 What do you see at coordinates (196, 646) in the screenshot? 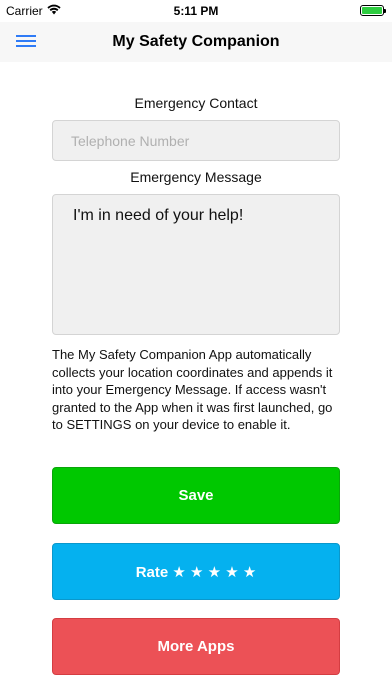
I see `more-apps-button: More Apps` at bounding box center [196, 646].